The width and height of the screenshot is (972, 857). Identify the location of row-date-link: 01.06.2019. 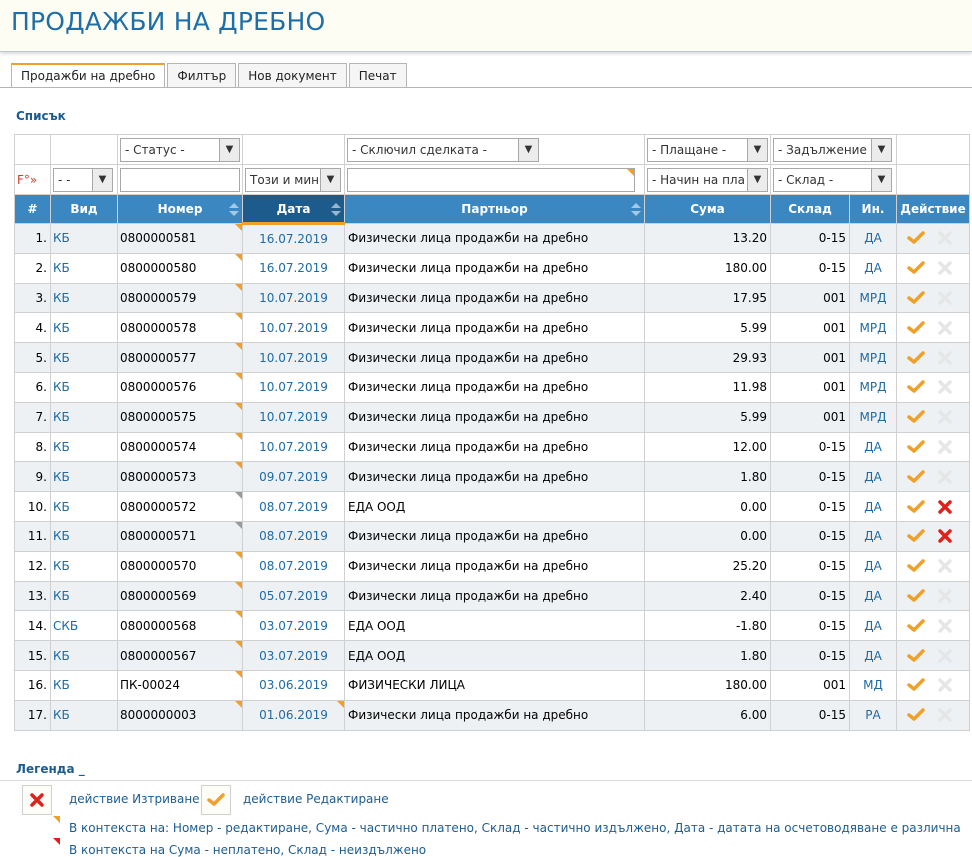
(293, 715).